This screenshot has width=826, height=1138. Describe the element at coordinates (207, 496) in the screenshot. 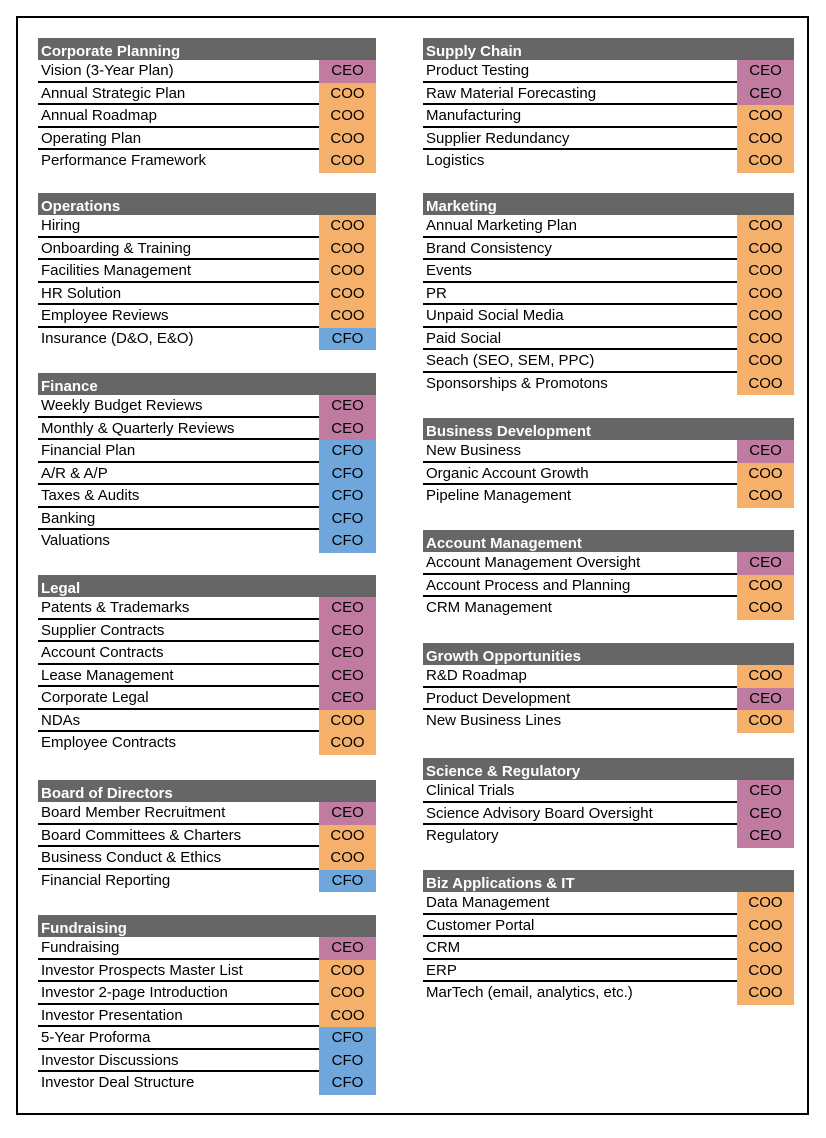

I see `table-row: Taxes & Audits CFO` at that location.